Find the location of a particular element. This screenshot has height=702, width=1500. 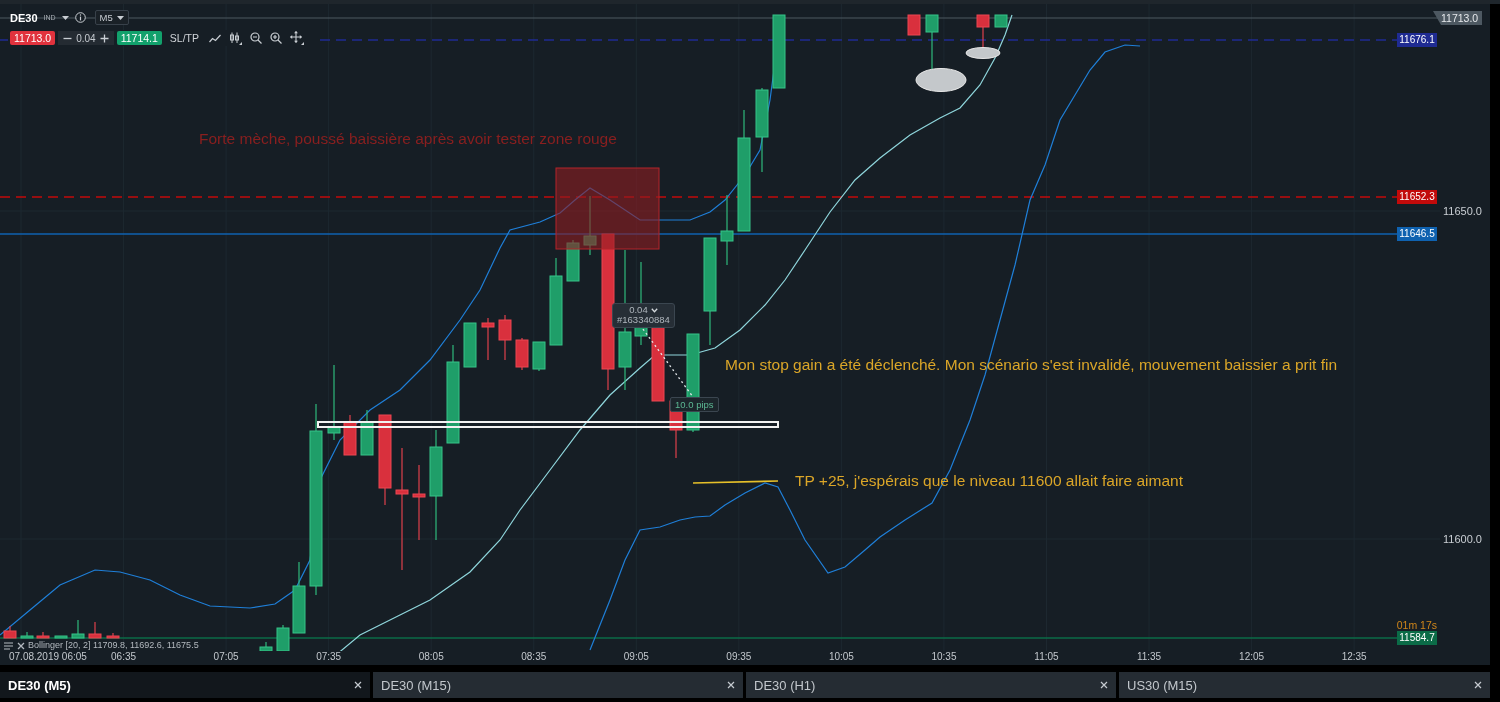

indicator-legend: Bollinger [20, 2] 11709.8, 11692.6, 11675.5 is located at coordinates (113, 645).